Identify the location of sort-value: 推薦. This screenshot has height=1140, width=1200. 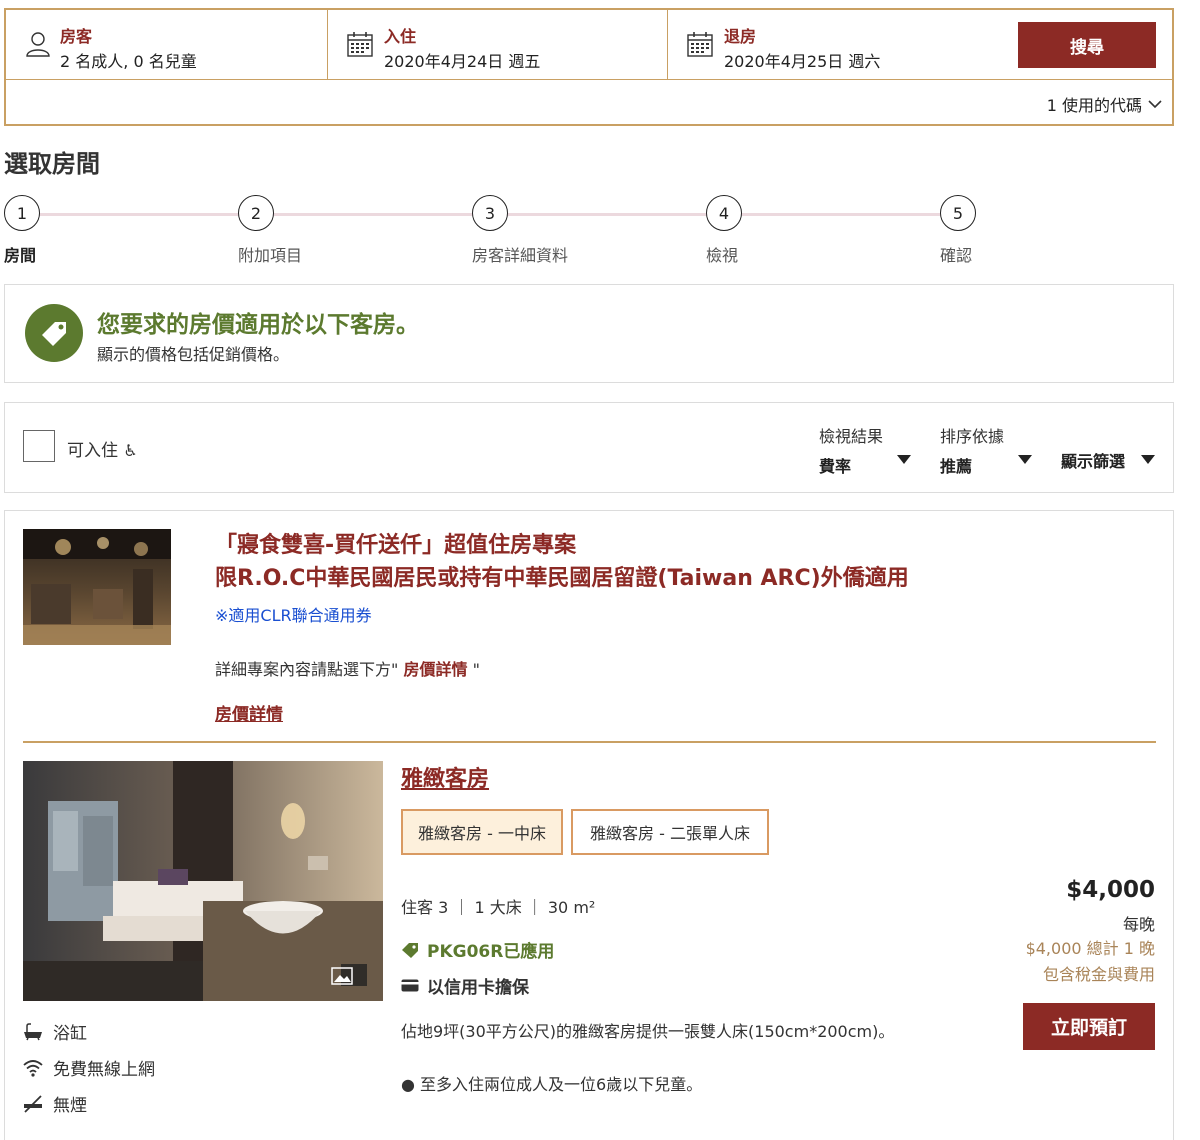
(956, 466).